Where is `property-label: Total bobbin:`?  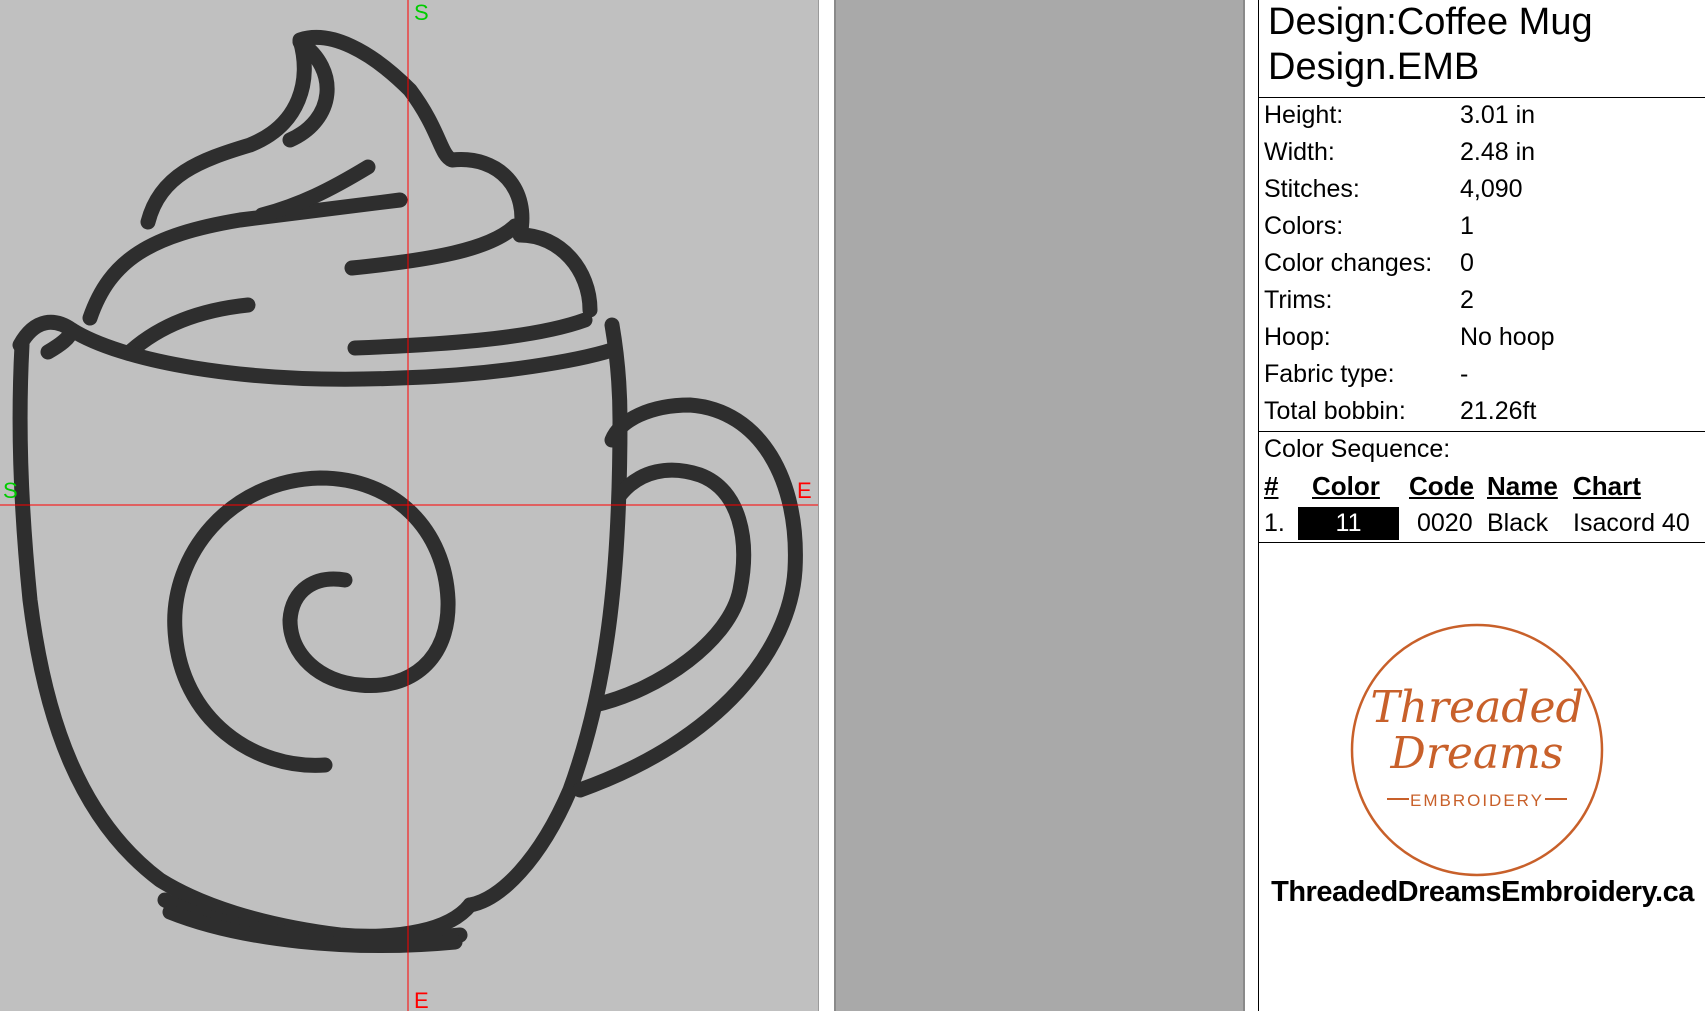
property-label: Total bobbin: is located at coordinates (1335, 411).